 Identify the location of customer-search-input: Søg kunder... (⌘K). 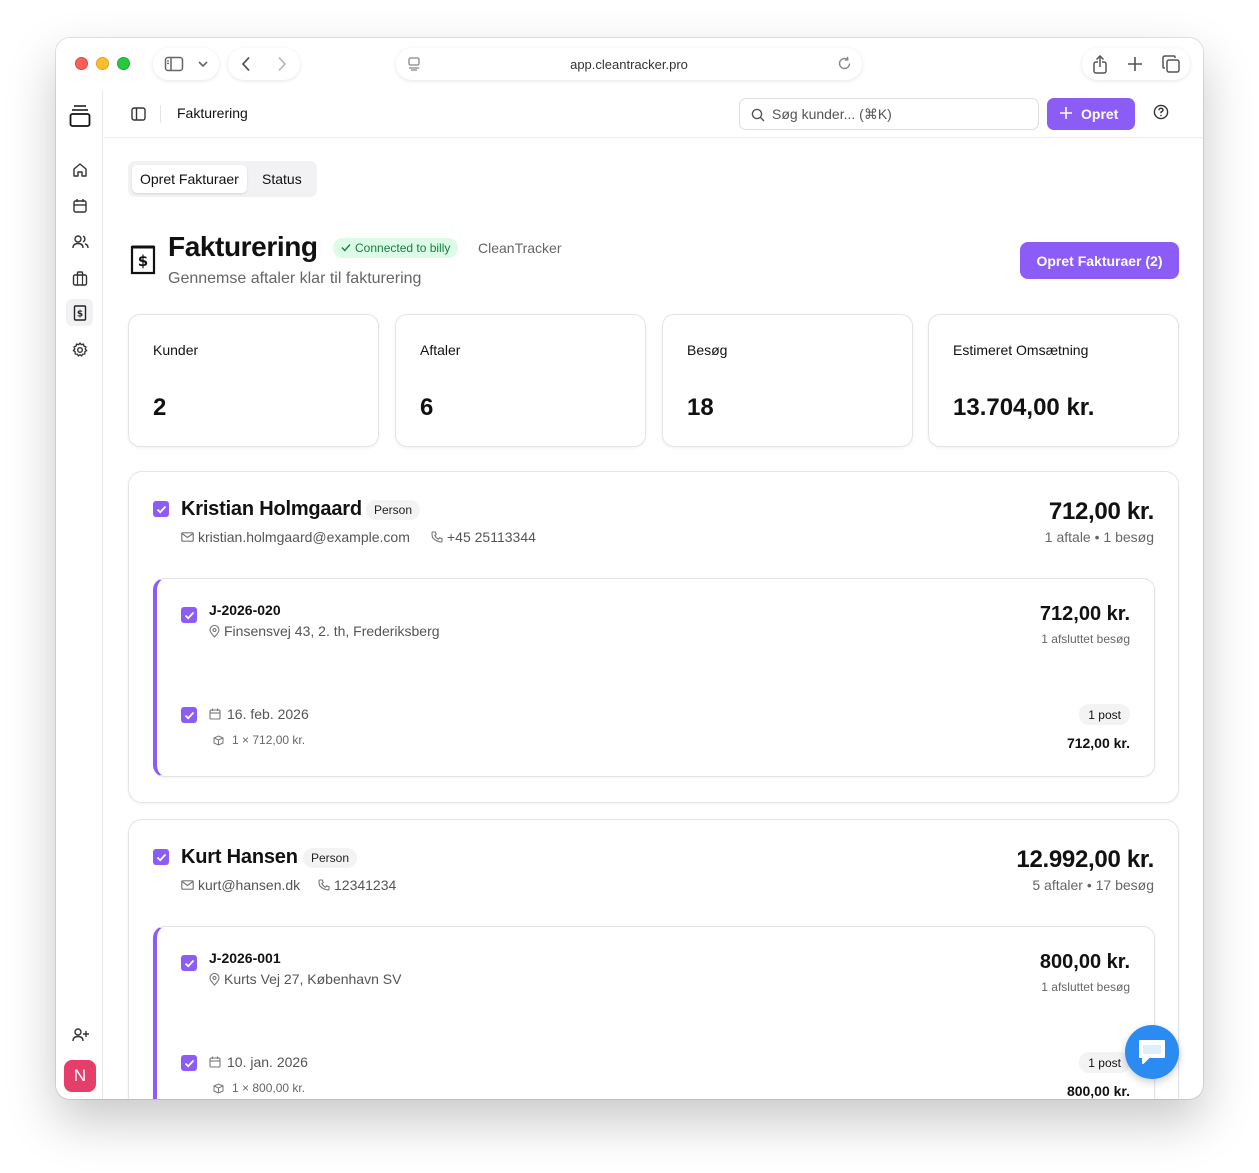
(889, 114).